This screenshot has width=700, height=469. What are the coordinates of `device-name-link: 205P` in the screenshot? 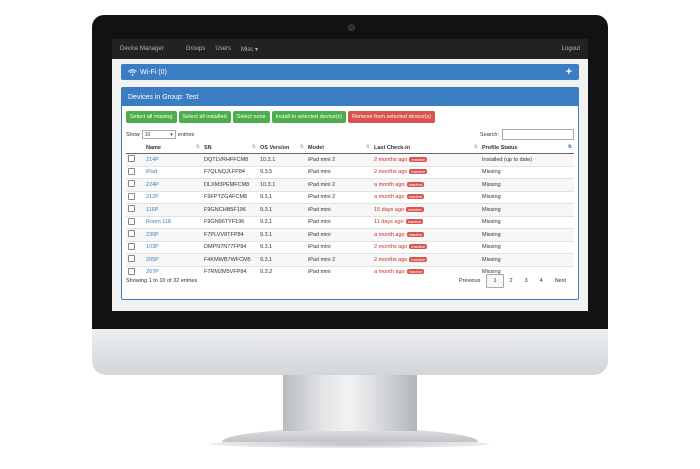 It's located at (152, 260).